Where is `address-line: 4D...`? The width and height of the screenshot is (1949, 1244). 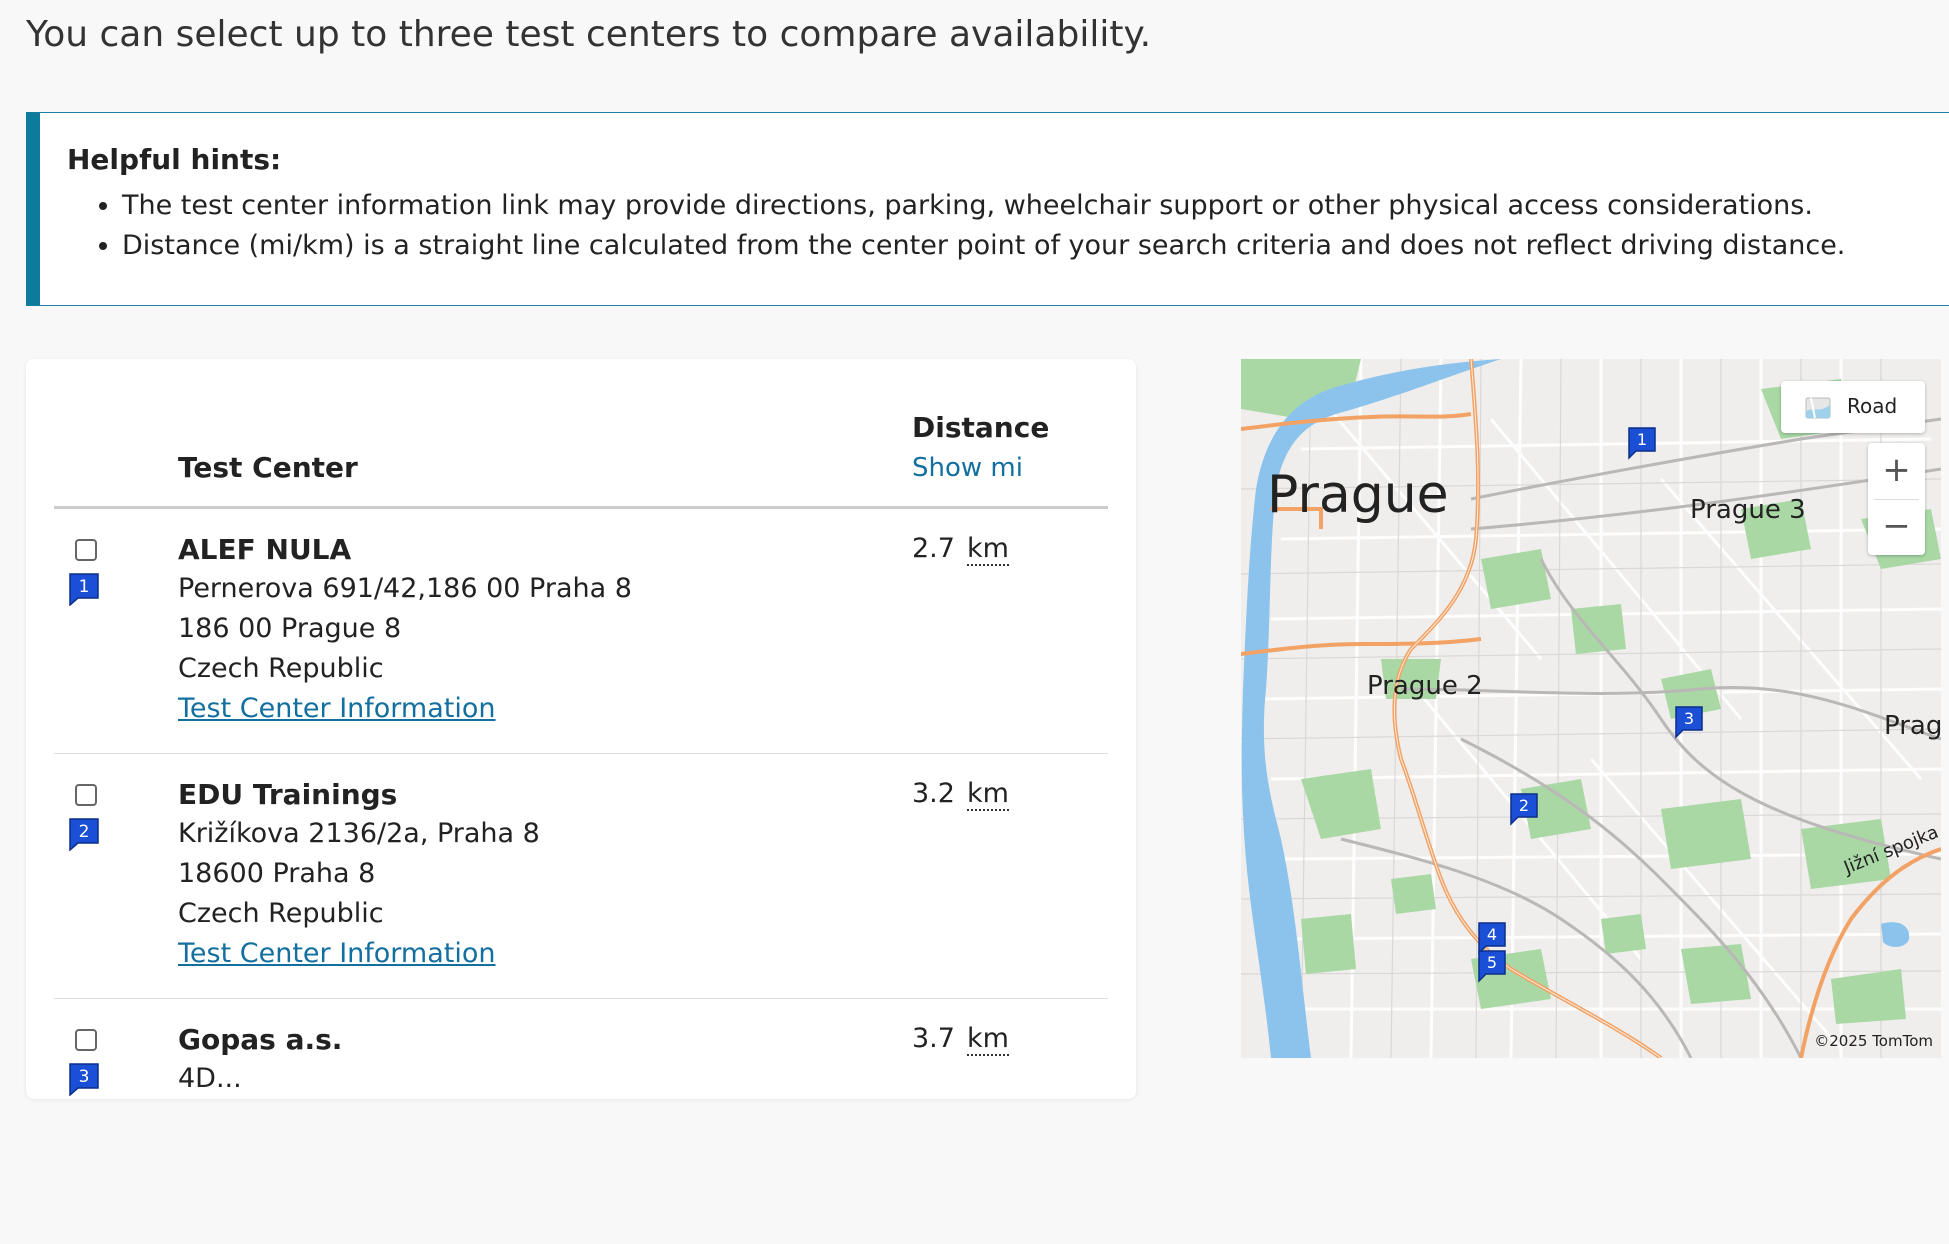
address-line: 4D... is located at coordinates (210, 1078).